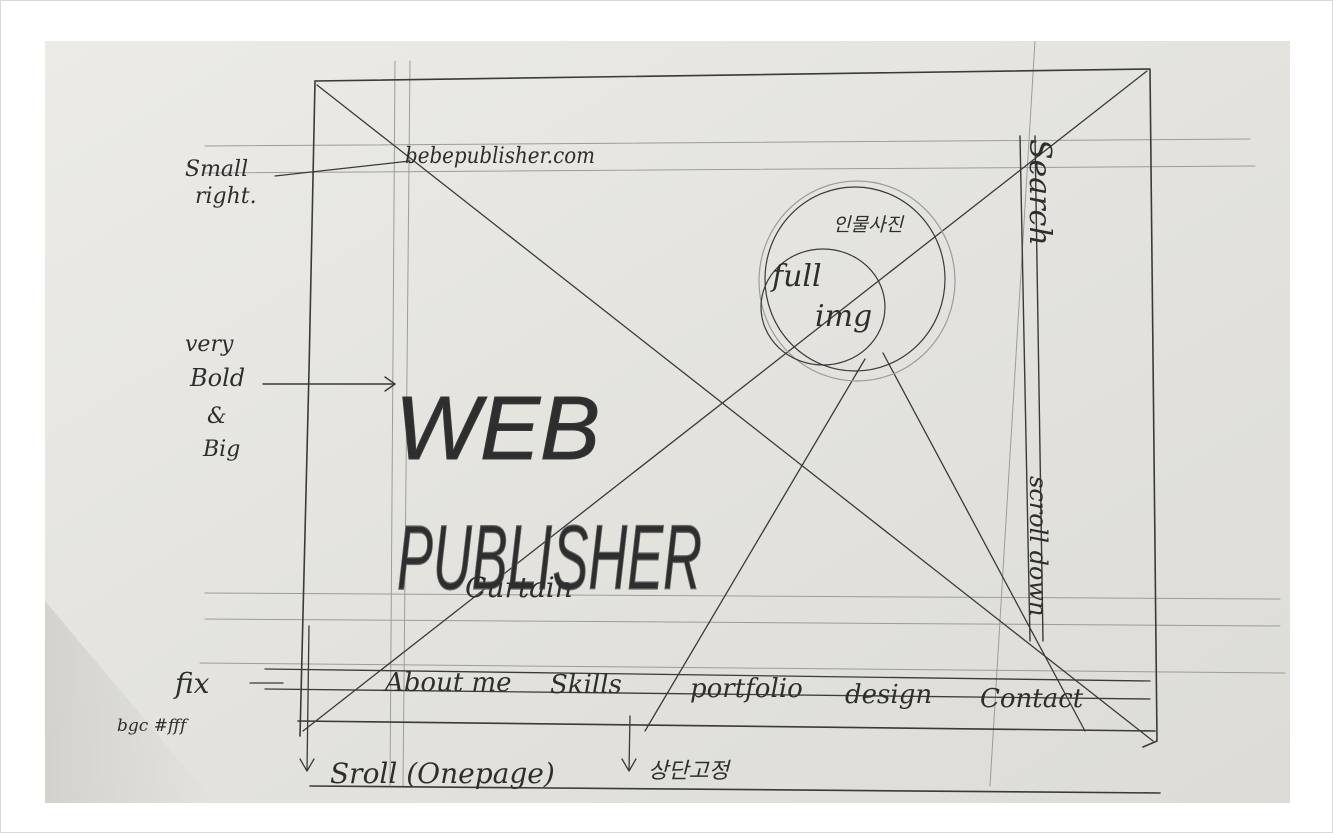 The height and width of the screenshot is (833, 1333). I want to click on hero-title-line-1: WEB, so click(497, 429).